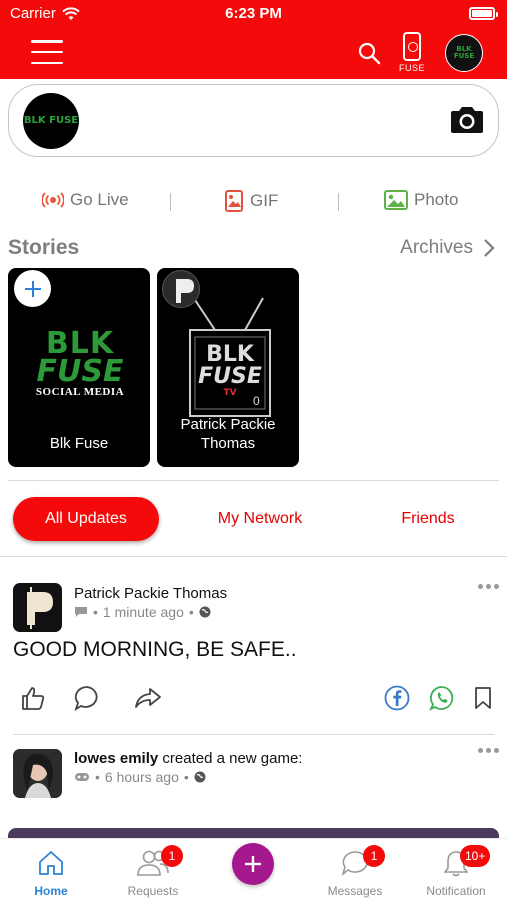 This screenshot has width=507, height=900. I want to click on nav-messages: 1 Messages, so click(355, 869).